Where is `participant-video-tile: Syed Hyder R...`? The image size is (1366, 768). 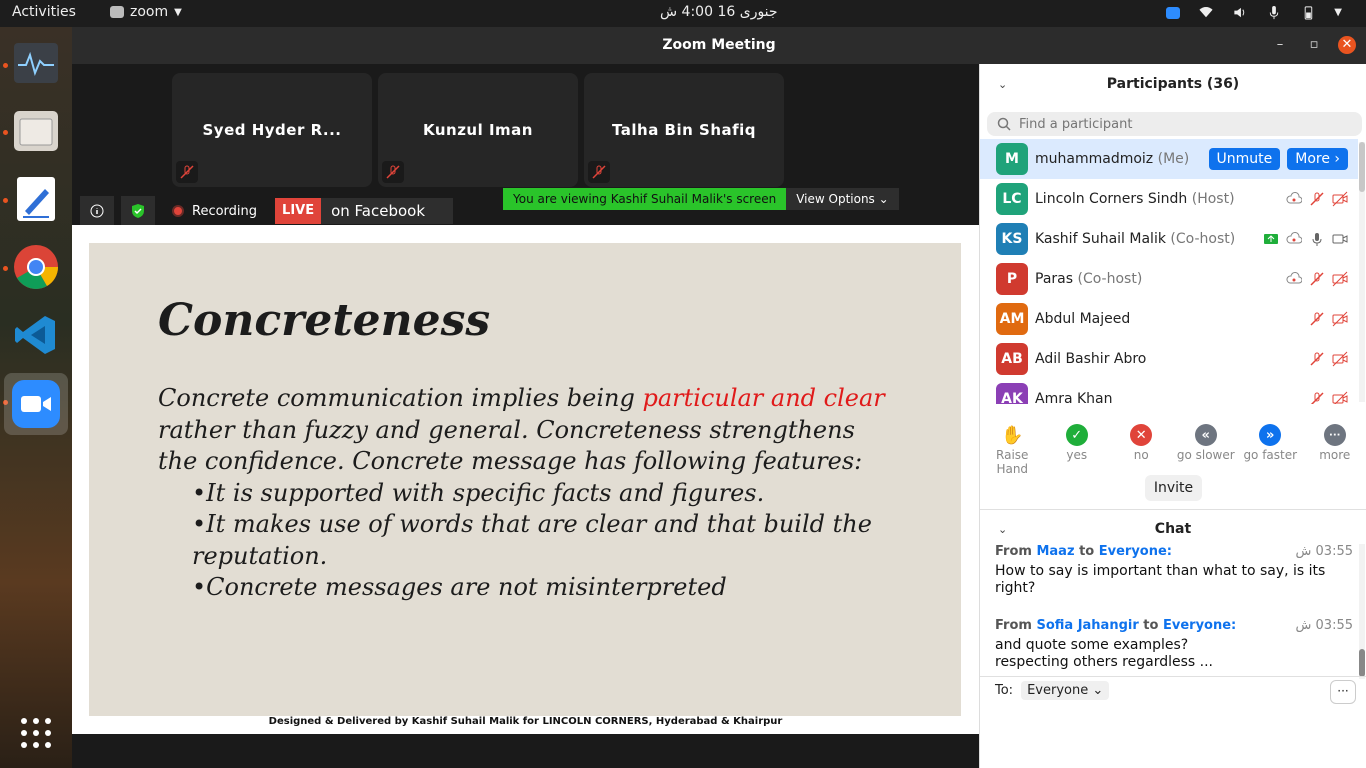 participant-video-tile: Syed Hyder R... is located at coordinates (272, 130).